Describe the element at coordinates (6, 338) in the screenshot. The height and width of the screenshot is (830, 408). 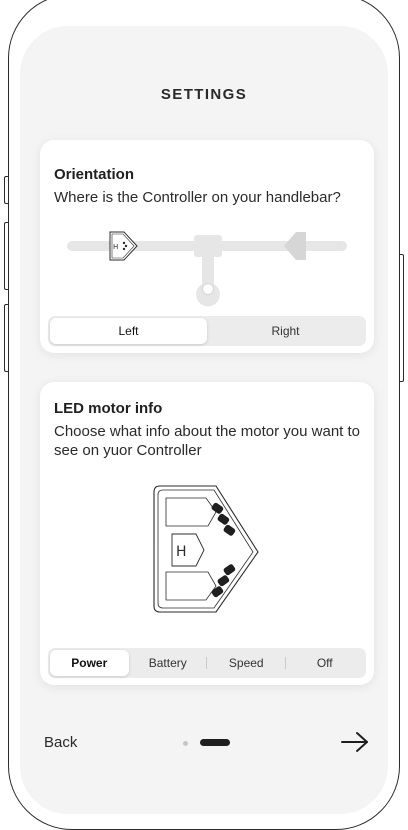
I see `phone-volume-down-button` at that location.